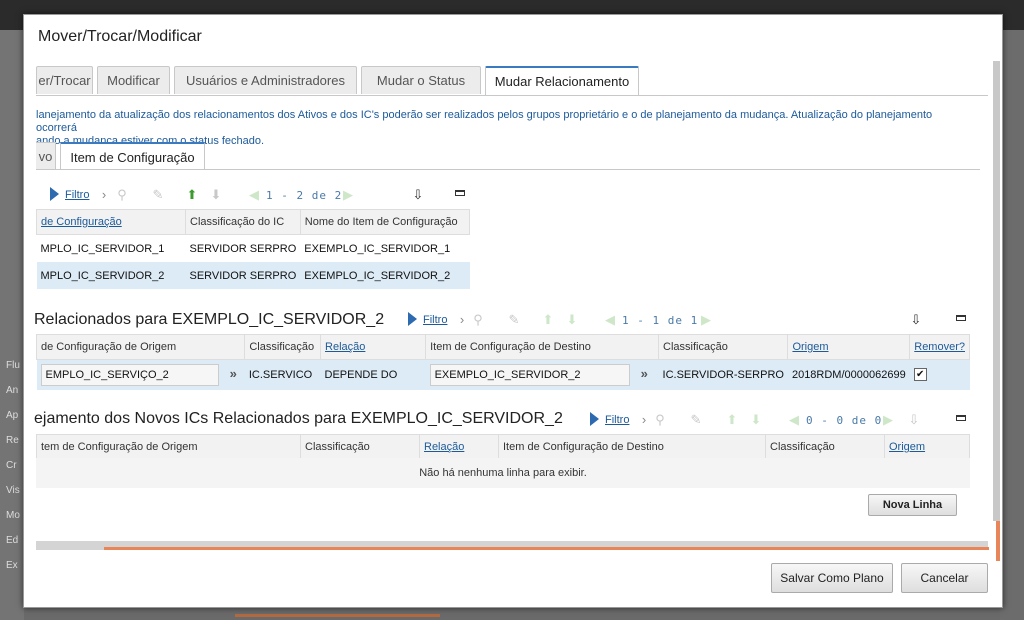  What do you see at coordinates (385, 275) in the screenshot?
I see `cell: EXEMPLO_IC_SERVIDOR_2` at bounding box center [385, 275].